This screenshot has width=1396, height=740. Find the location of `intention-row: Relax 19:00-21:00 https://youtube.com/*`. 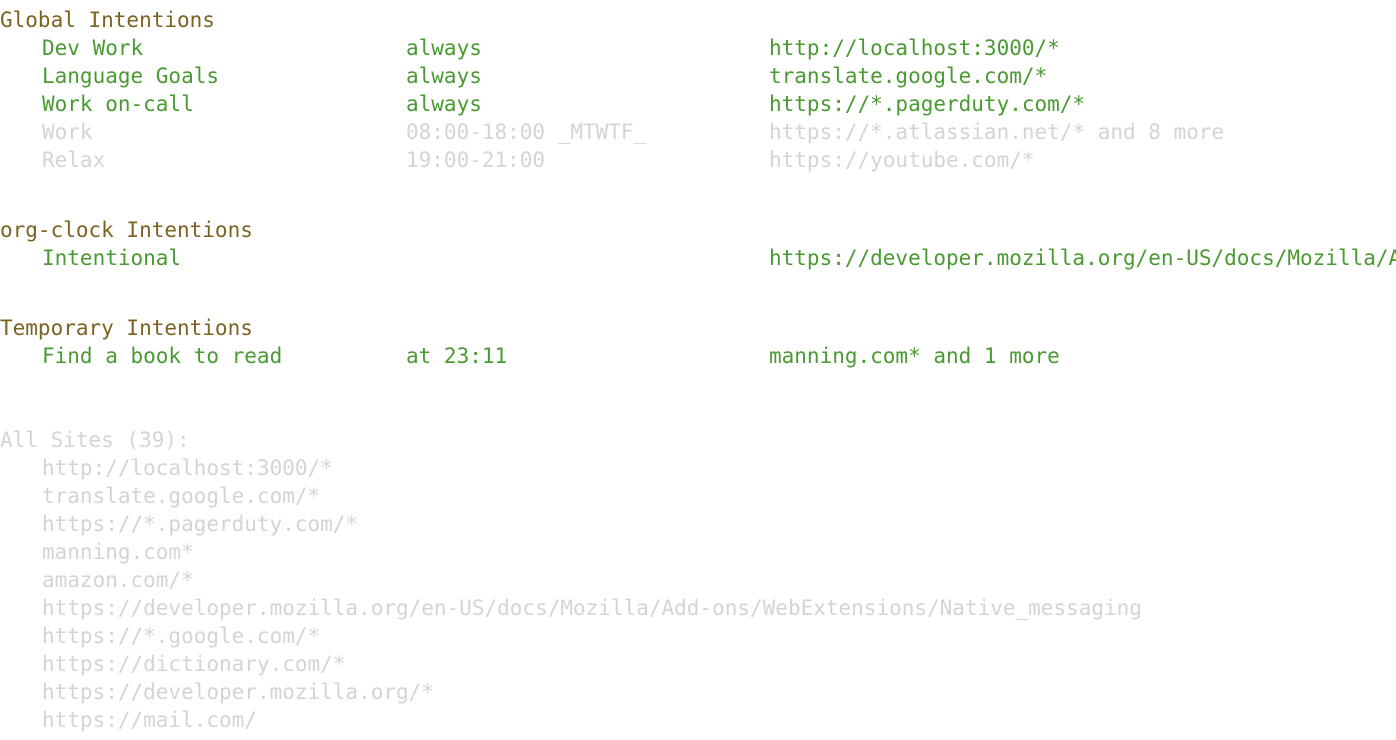

intention-row: Relax 19:00-21:00 https://youtube.com/* is located at coordinates (698, 160).